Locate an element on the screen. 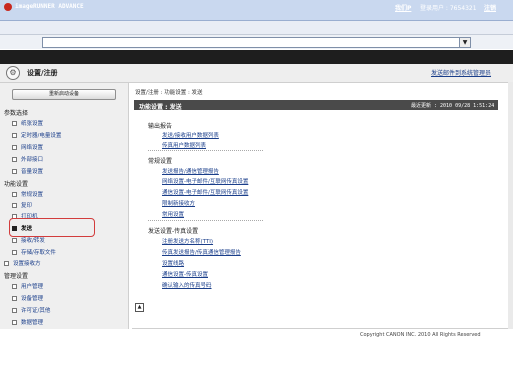 The image size is (513, 385). section-title: 功能设置 : 发送 is located at coordinates (160, 107).